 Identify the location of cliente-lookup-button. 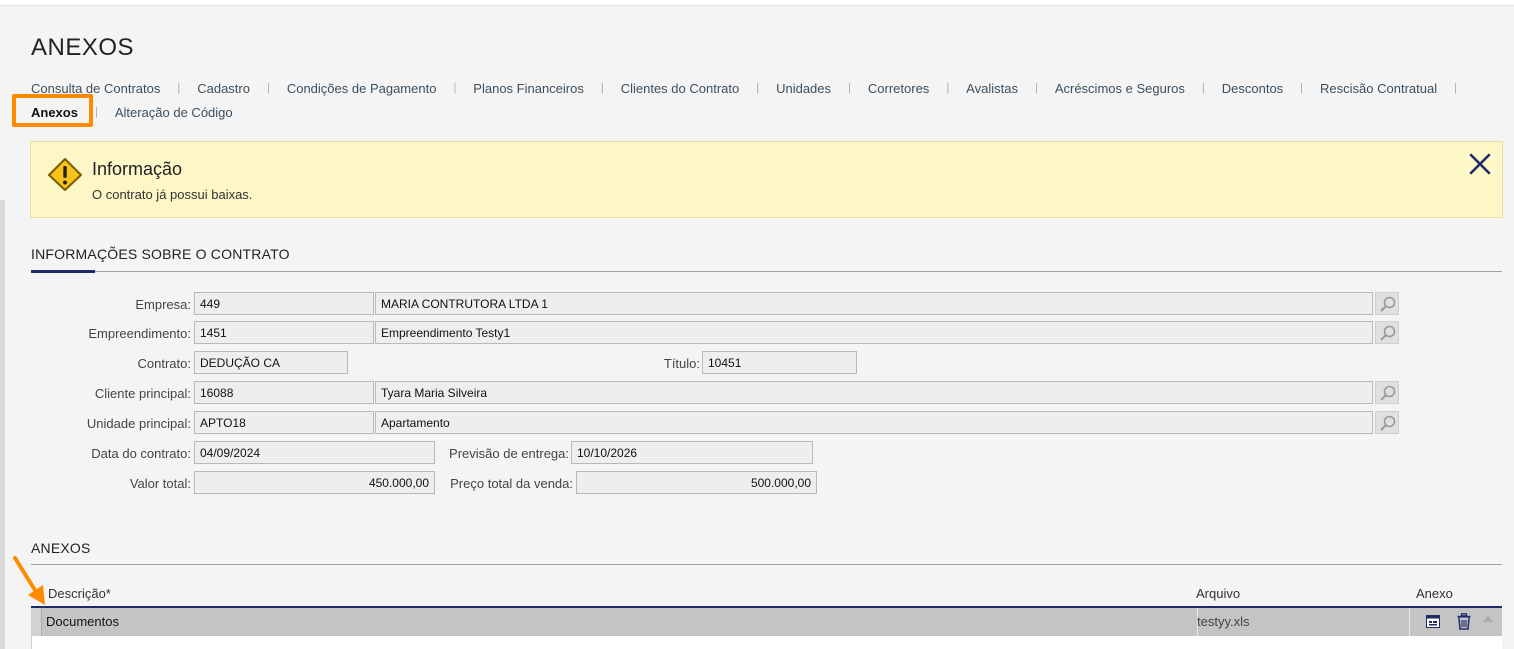
(1387, 392).